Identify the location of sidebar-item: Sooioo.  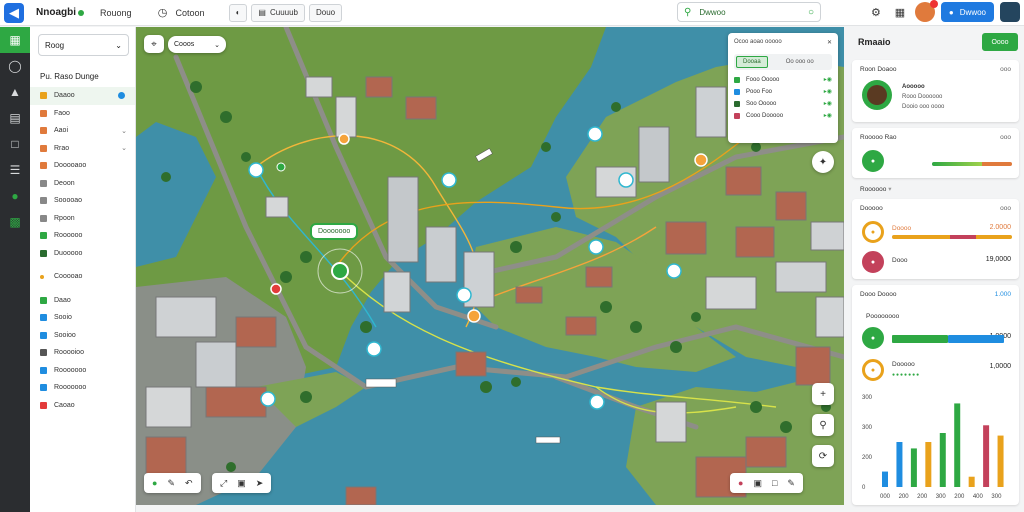
(82, 336).